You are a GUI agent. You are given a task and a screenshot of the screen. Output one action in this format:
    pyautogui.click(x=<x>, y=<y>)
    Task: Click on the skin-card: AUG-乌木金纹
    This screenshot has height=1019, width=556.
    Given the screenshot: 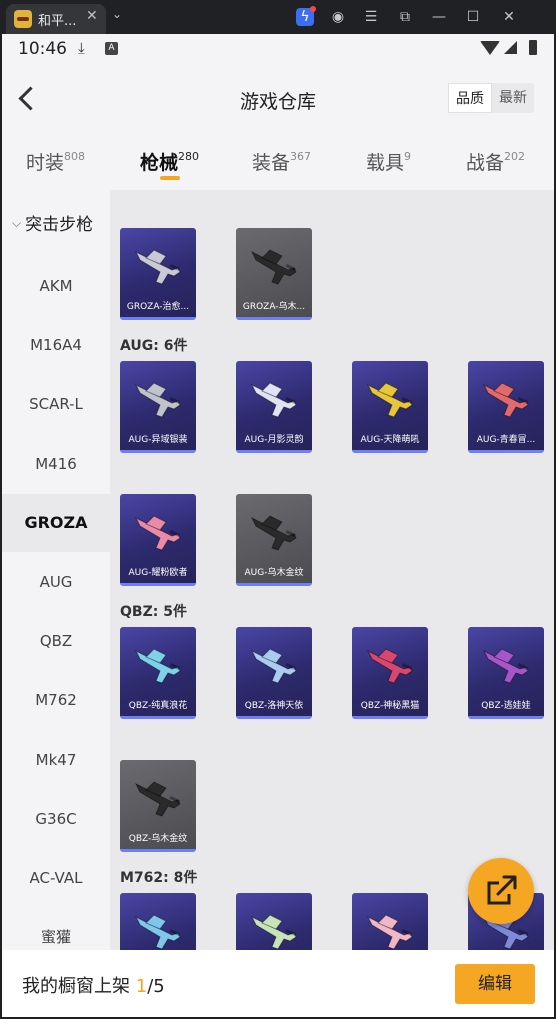 What is the action you would take?
    pyautogui.click(x=274, y=540)
    